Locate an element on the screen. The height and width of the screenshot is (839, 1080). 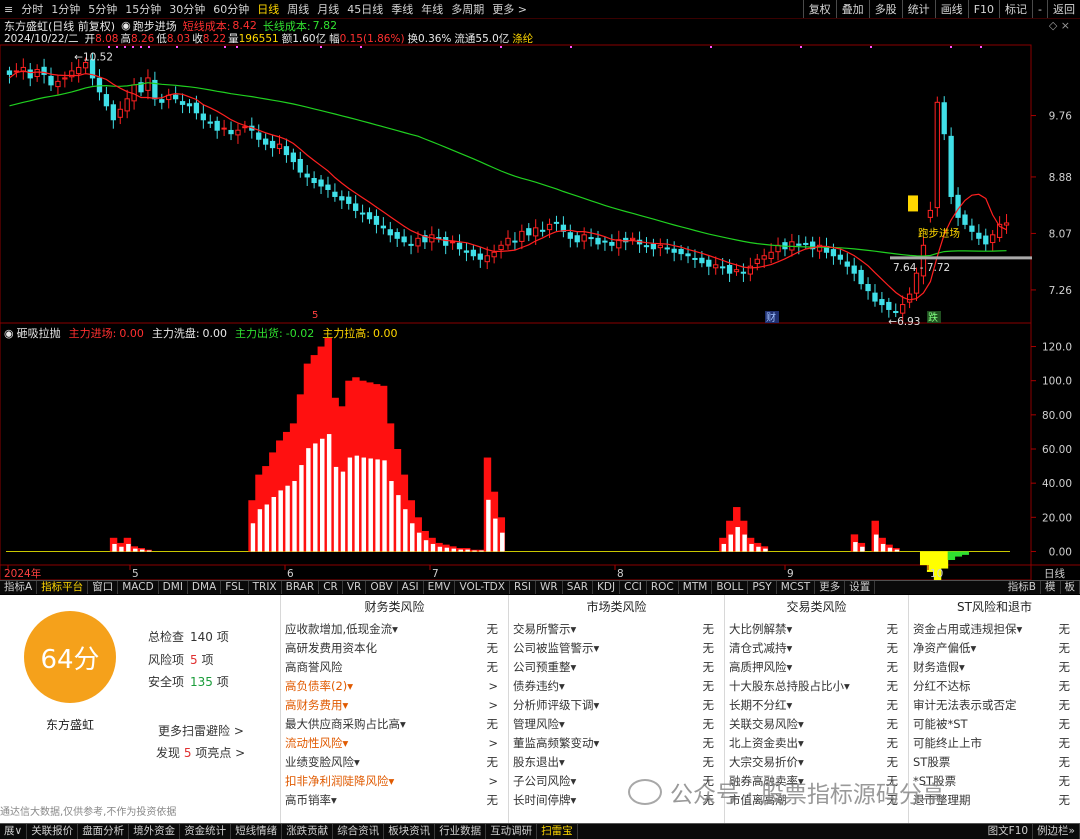
bottom-tab: 关联报价 is located at coordinates (53, 831).